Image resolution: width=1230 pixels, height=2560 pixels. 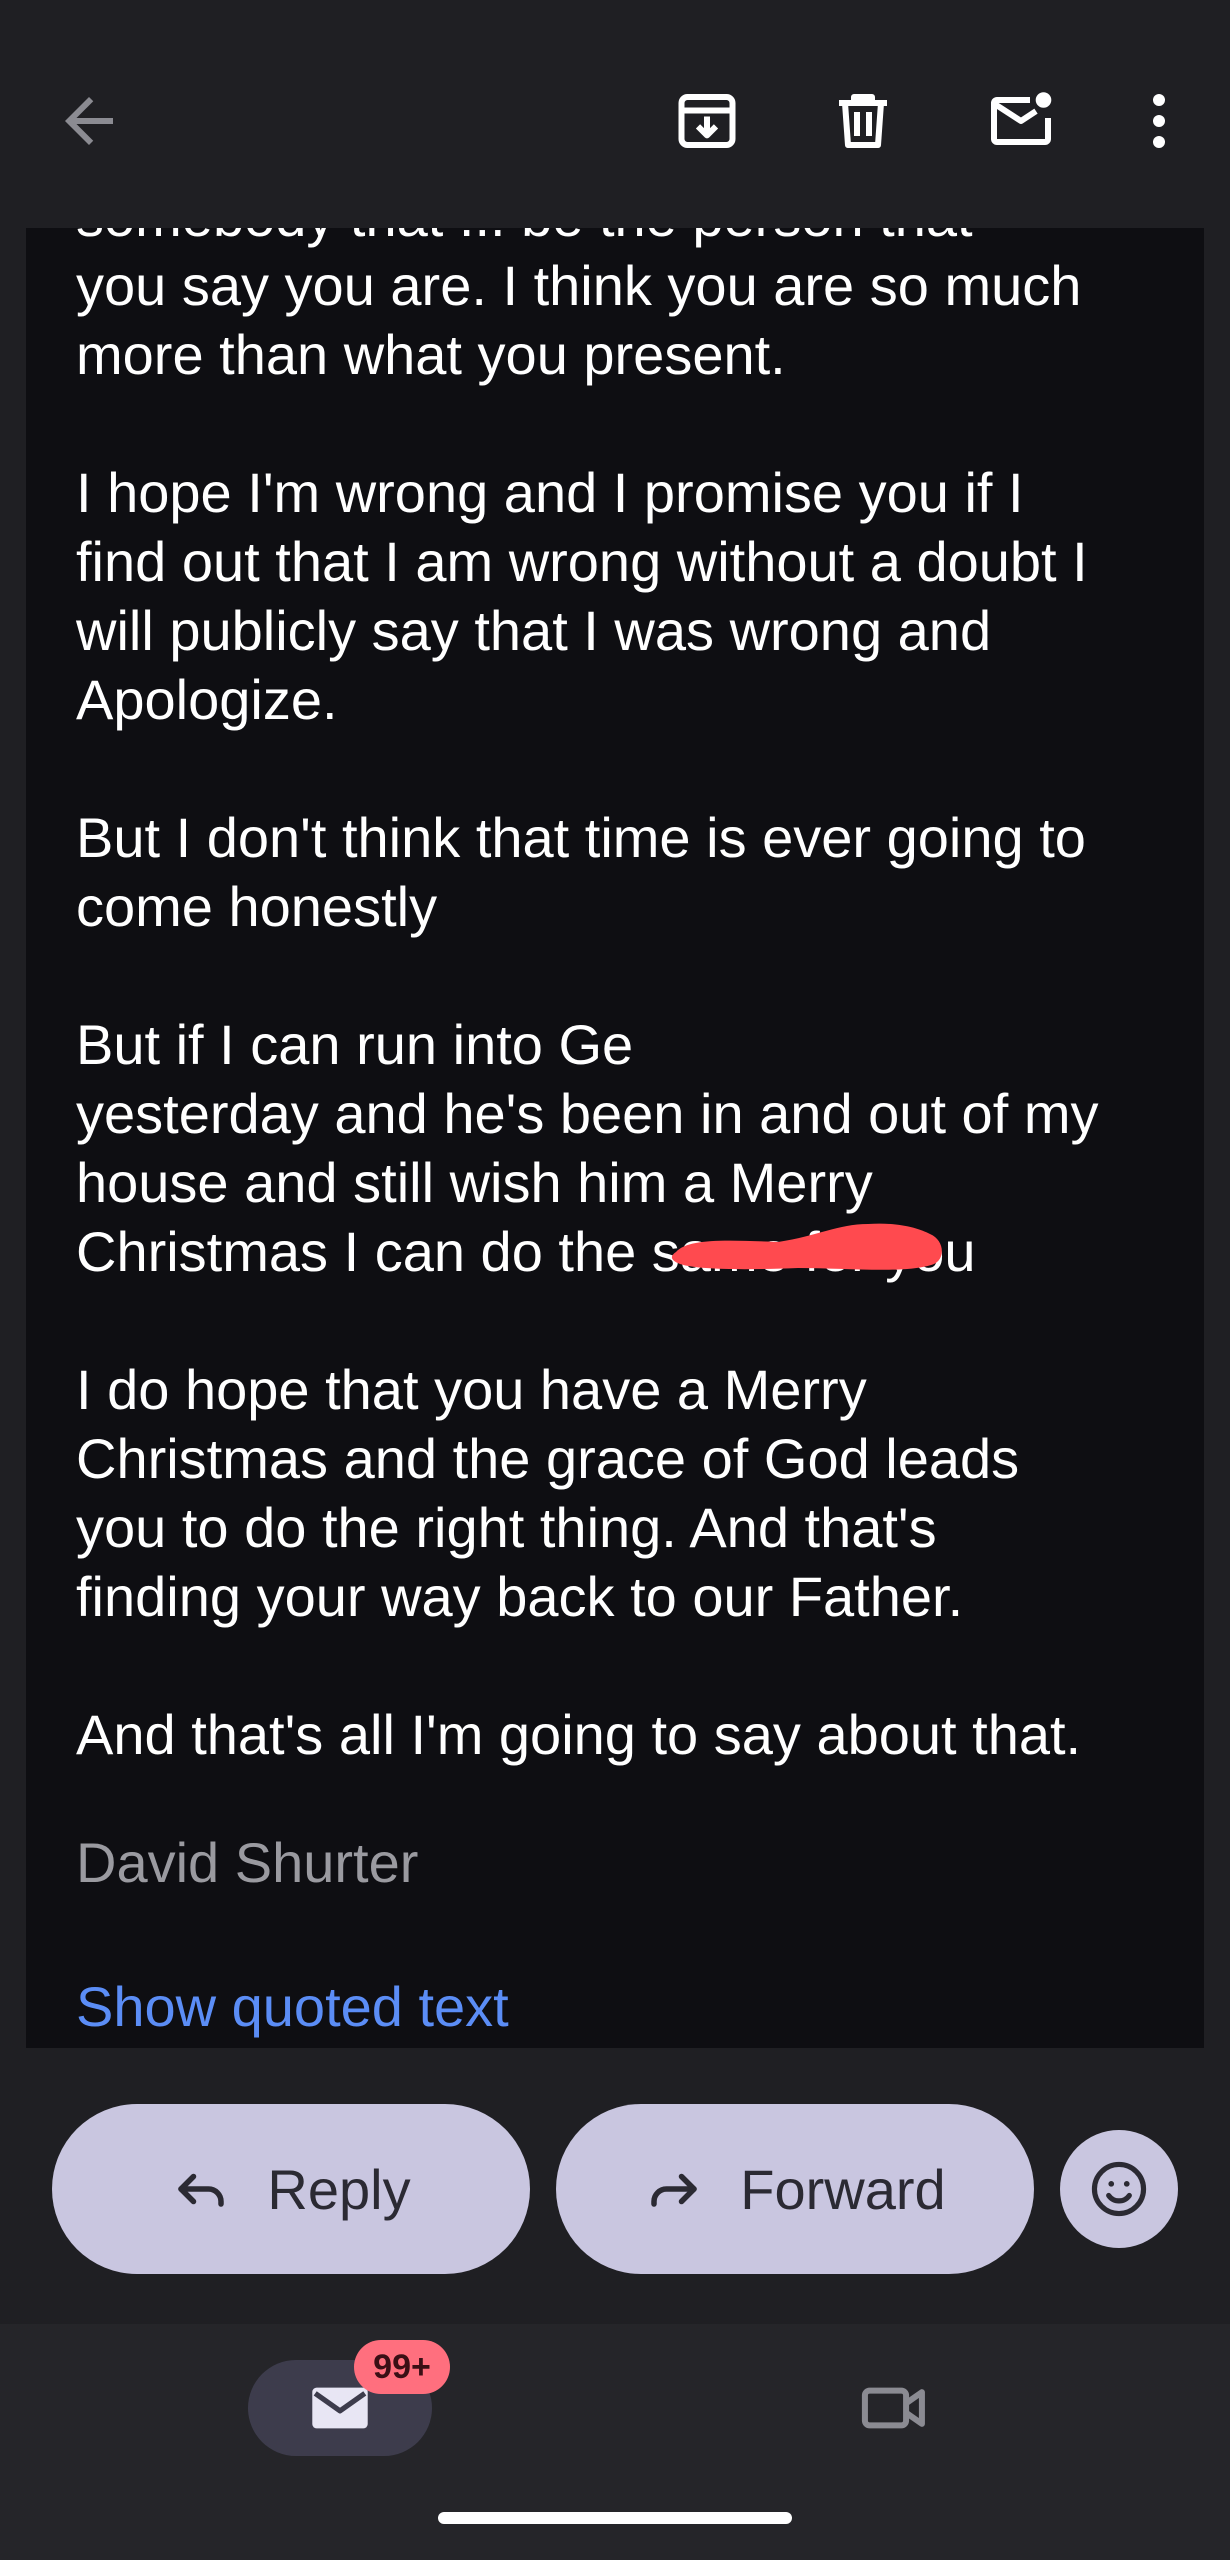 What do you see at coordinates (526, 1251) in the screenshot?
I see `text-line: Christmas I can do the same for you` at bounding box center [526, 1251].